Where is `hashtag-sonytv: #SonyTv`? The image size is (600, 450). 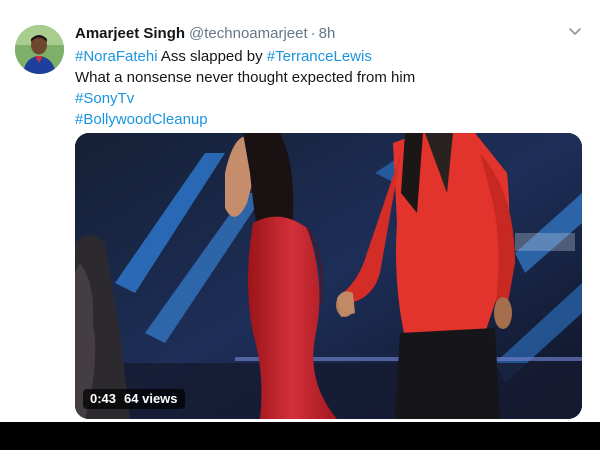 hashtag-sonytv: #SonyTv is located at coordinates (325, 98).